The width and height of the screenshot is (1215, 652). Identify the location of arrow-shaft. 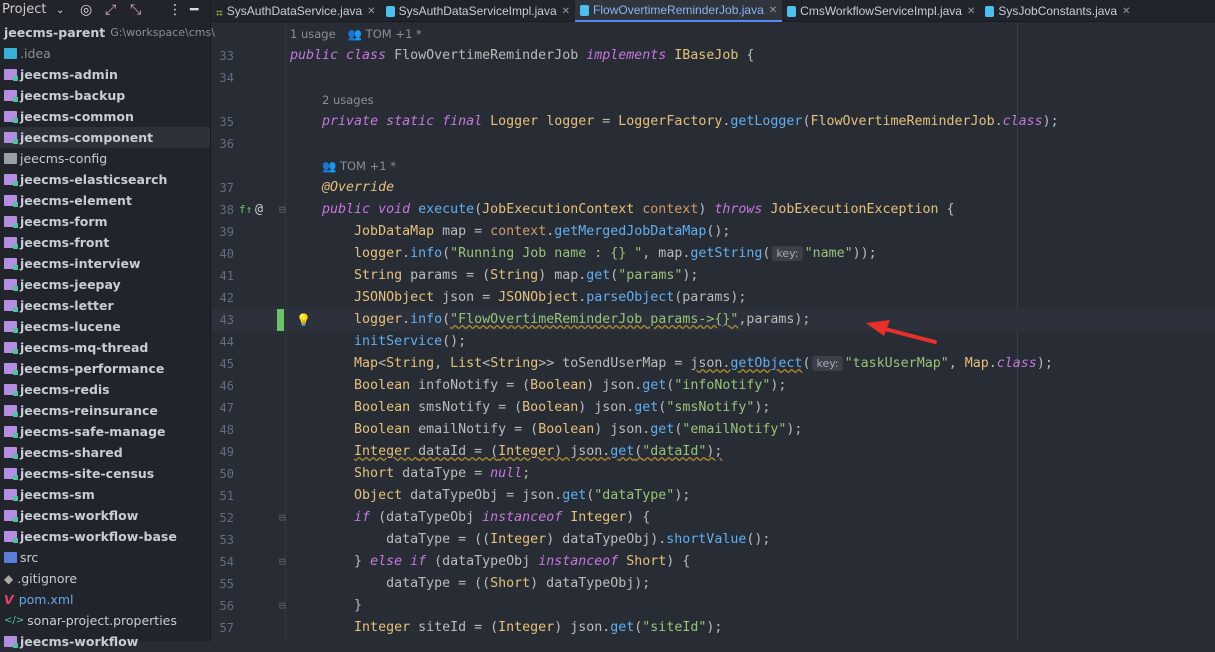
(910, 335).